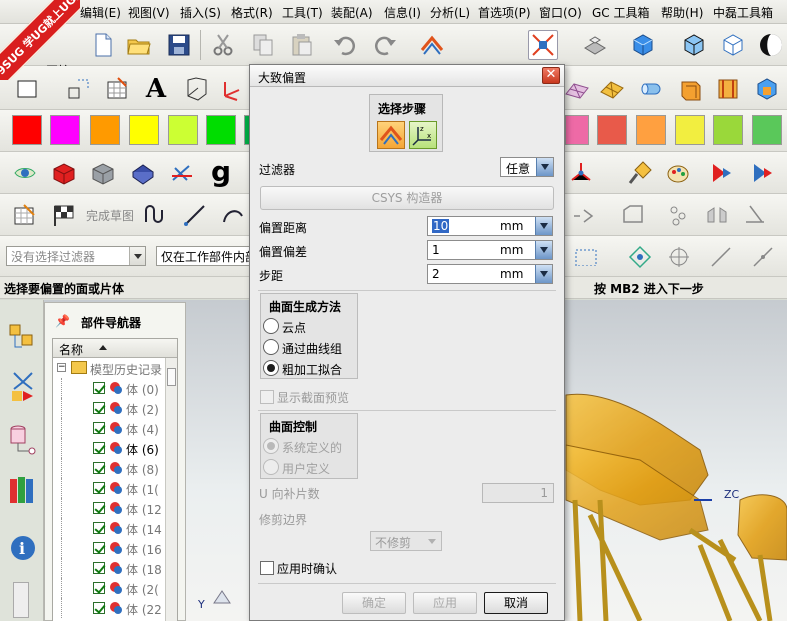 This screenshot has height=621, width=787. I want to click on control-user-defined-radio, so click(271, 467).